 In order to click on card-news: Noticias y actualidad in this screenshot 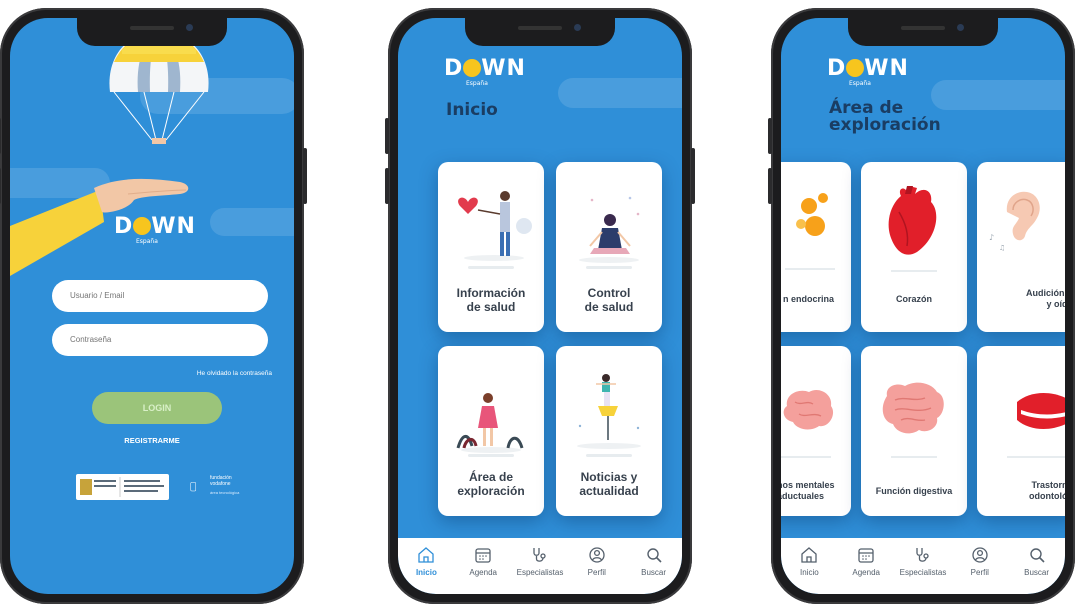, I will do `click(609, 431)`.